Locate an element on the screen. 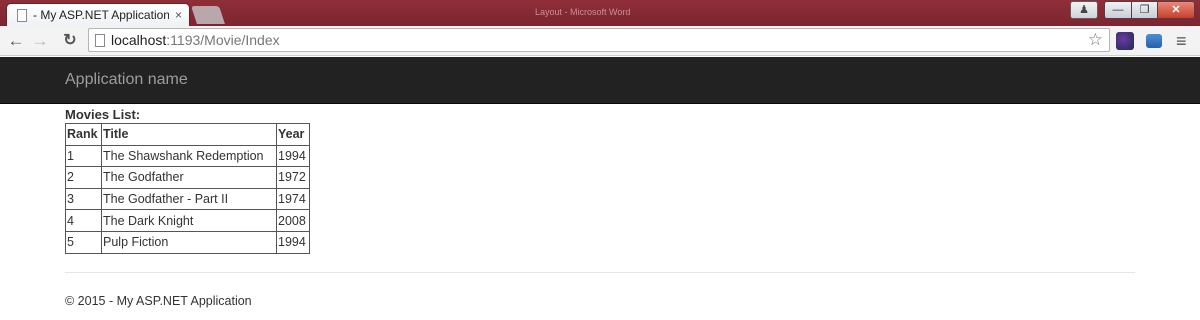  window-title: Layout - Microsoft Word is located at coordinates (583, 12).